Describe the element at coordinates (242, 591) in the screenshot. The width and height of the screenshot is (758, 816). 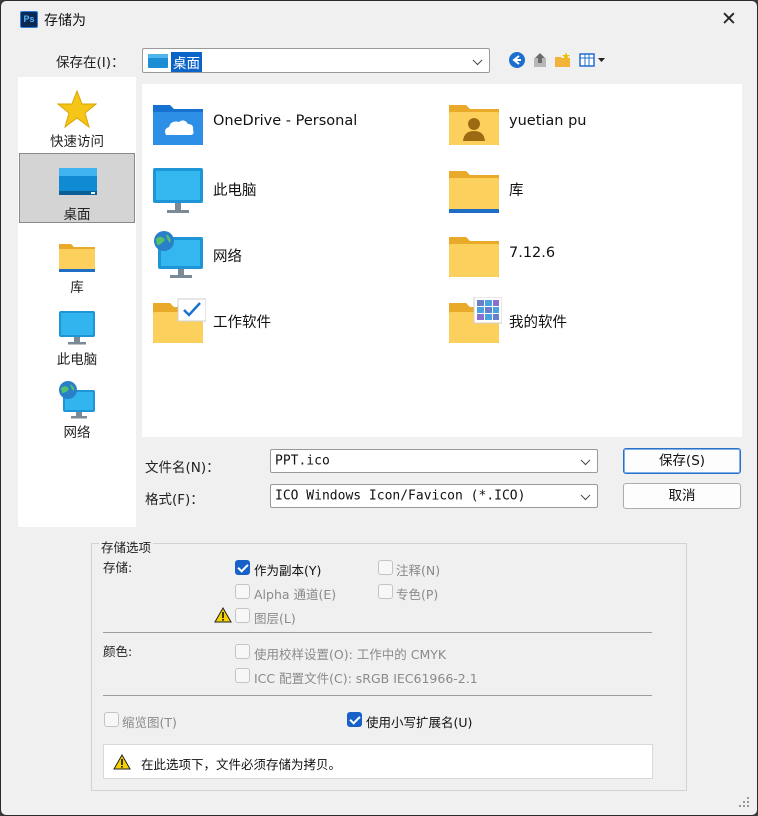
I see `alpha-channels-checkbox` at that location.